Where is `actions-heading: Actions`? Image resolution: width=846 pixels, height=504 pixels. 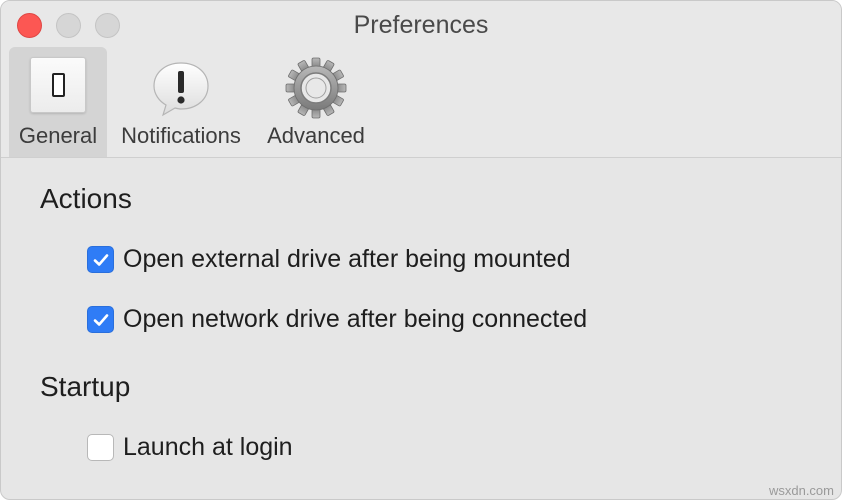
actions-heading: Actions is located at coordinates (86, 198).